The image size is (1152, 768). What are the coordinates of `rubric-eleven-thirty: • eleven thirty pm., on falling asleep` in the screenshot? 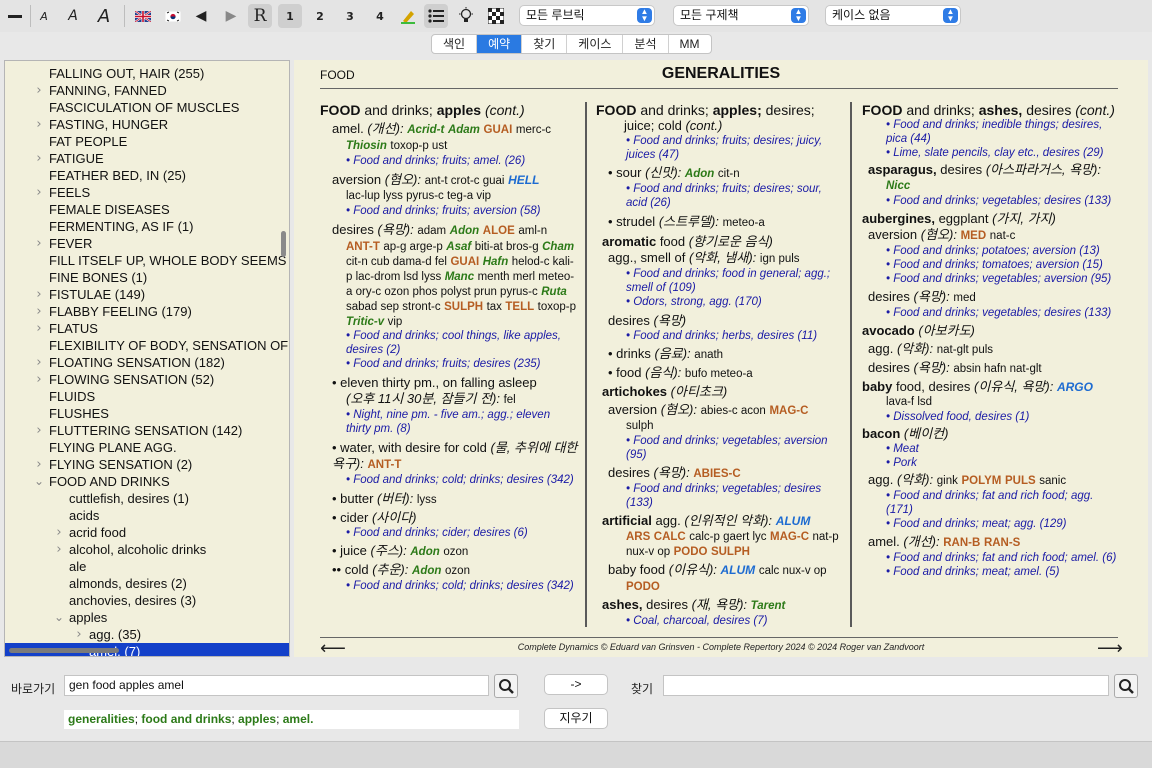 It's located at (449, 383).